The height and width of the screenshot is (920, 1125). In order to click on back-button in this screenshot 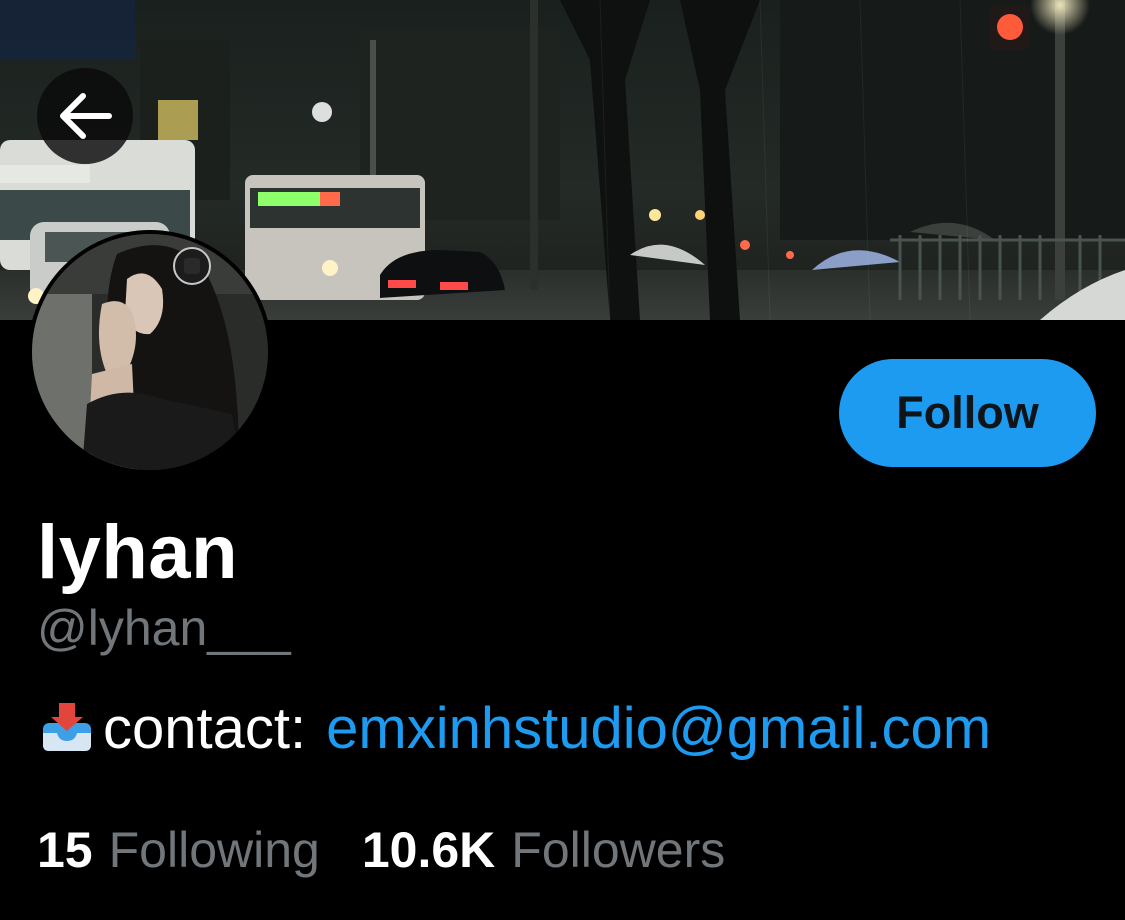, I will do `click(85, 116)`.